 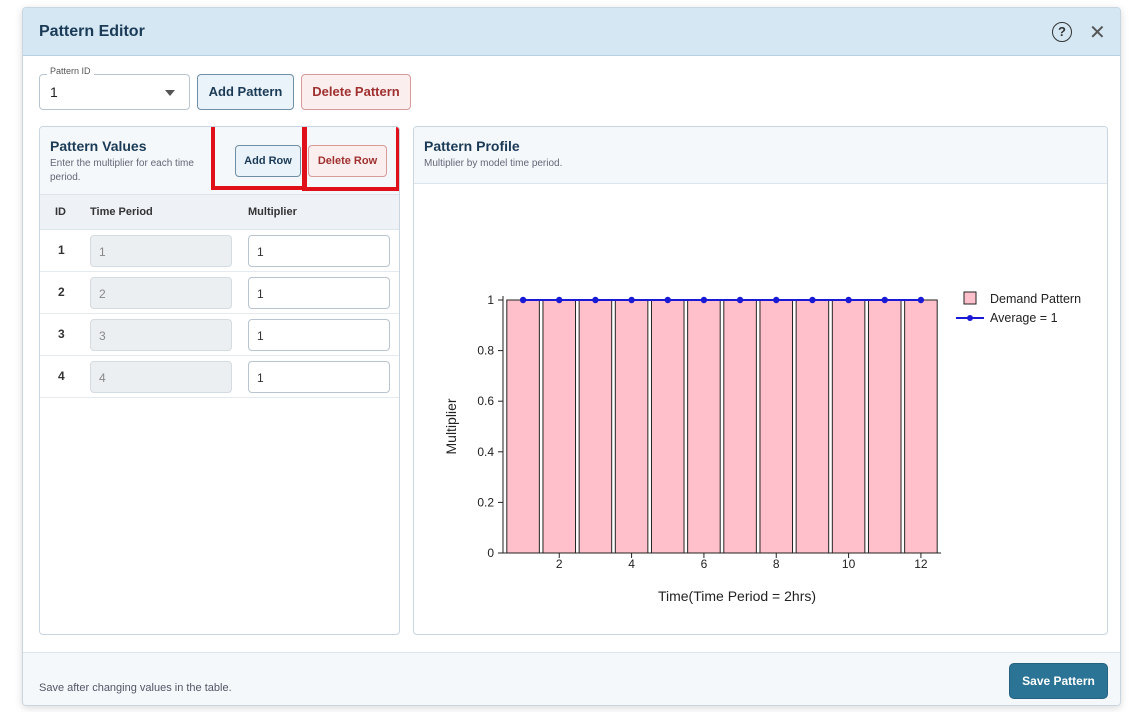 I want to click on time-period-field: 3, so click(x=161, y=335).